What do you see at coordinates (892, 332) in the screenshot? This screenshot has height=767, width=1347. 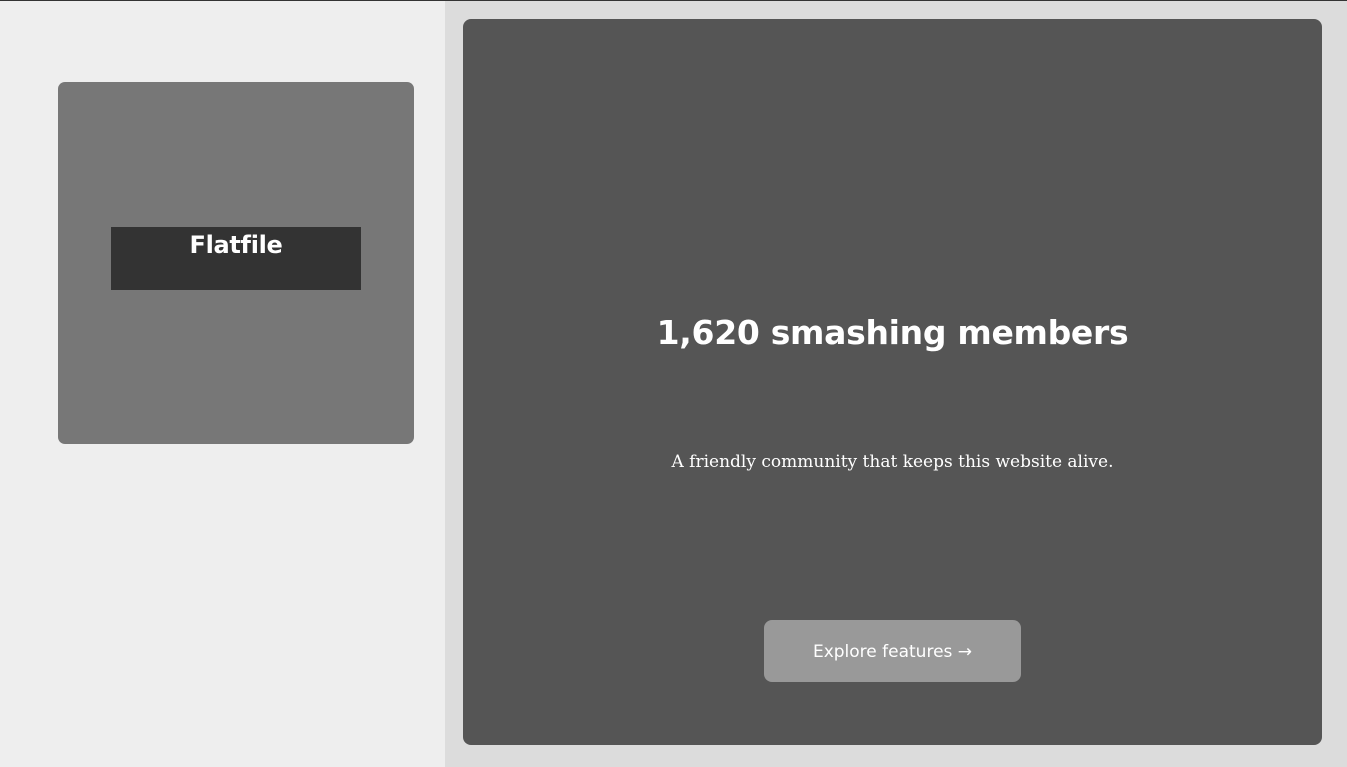 I see `hero-title: 1,620 smashing members` at bounding box center [892, 332].